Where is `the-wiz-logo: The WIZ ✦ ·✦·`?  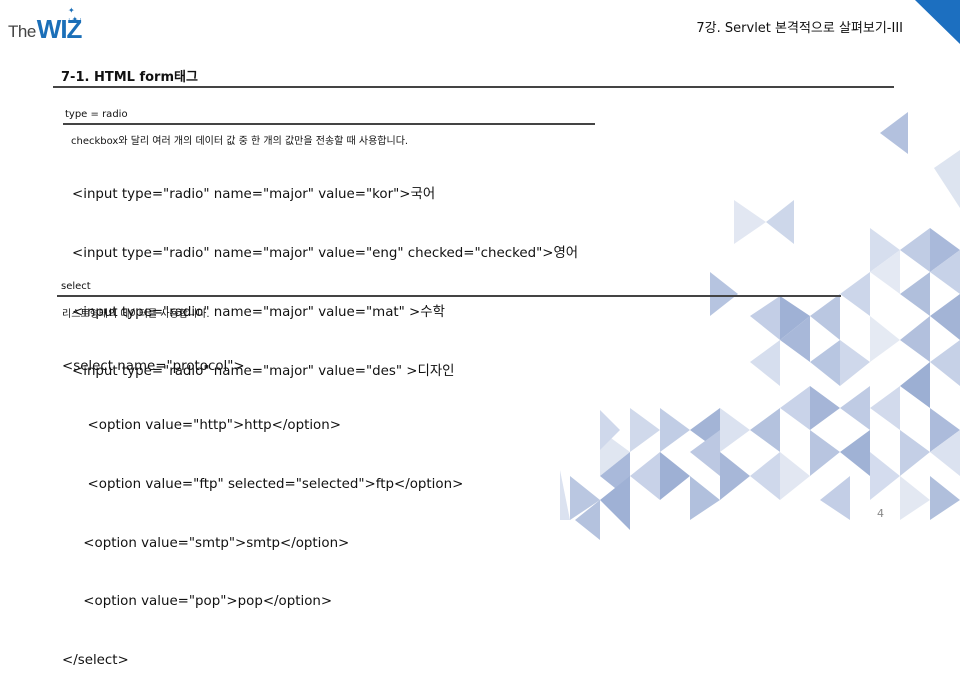 the-wiz-logo: The WIZ ✦ ·✦· is located at coordinates (45, 24).